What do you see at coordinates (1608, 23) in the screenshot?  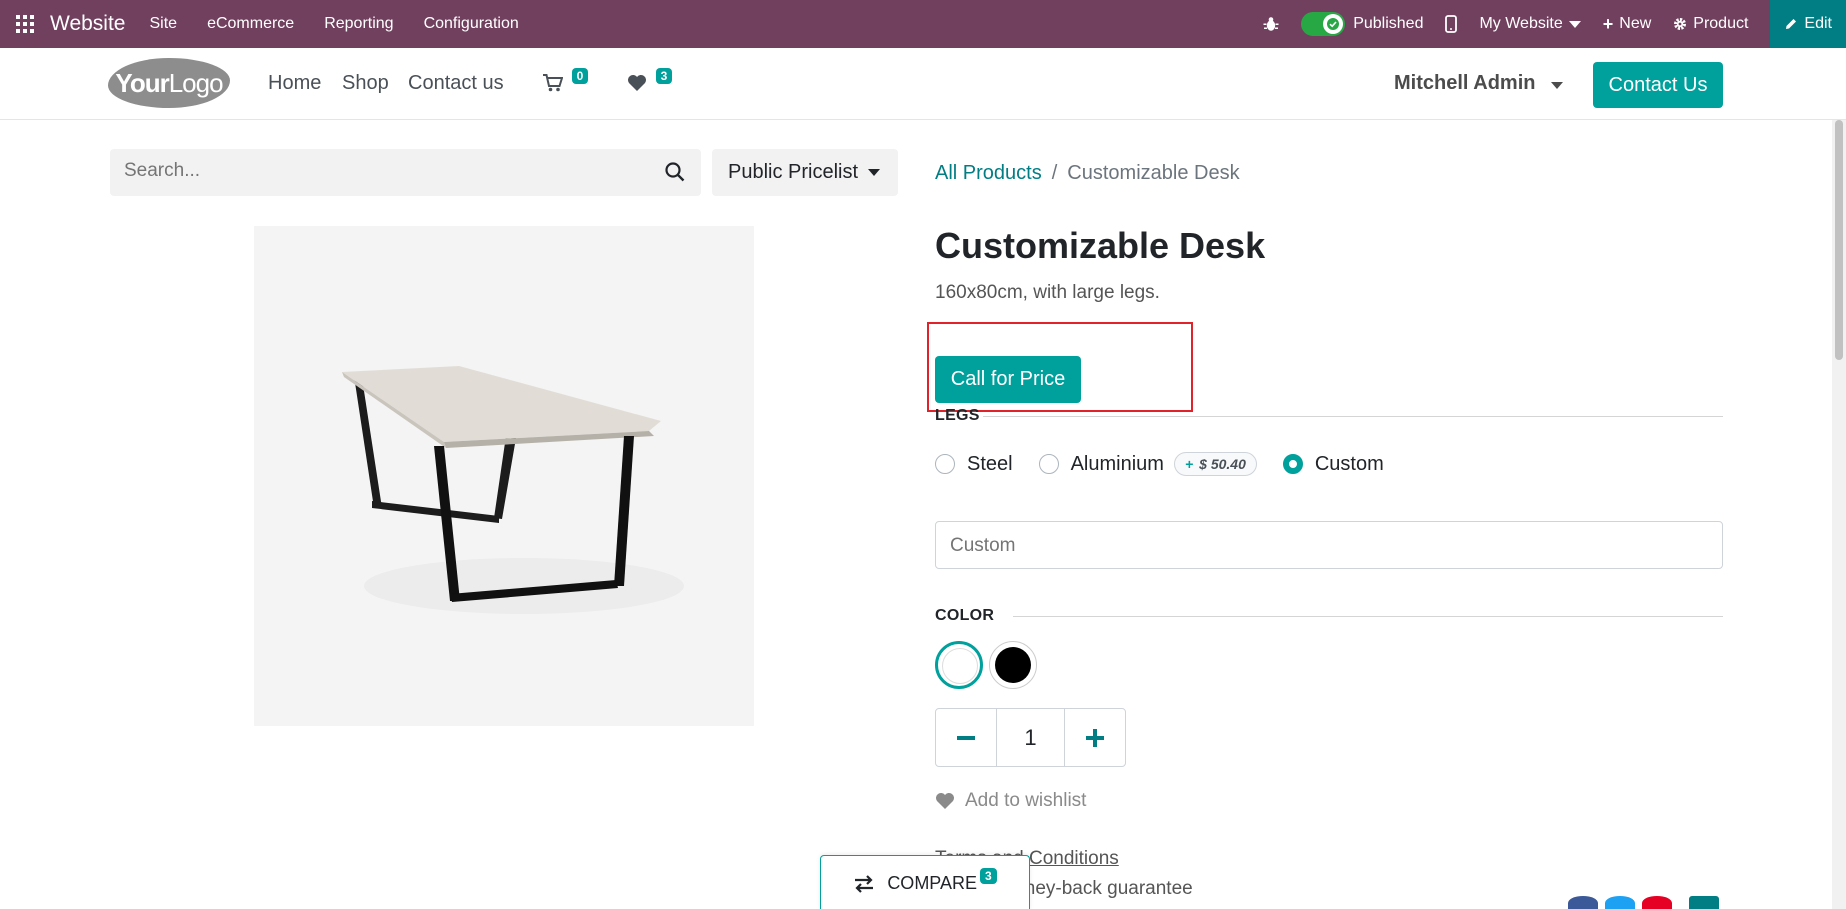 I see `plus-icon: +` at bounding box center [1608, 23].